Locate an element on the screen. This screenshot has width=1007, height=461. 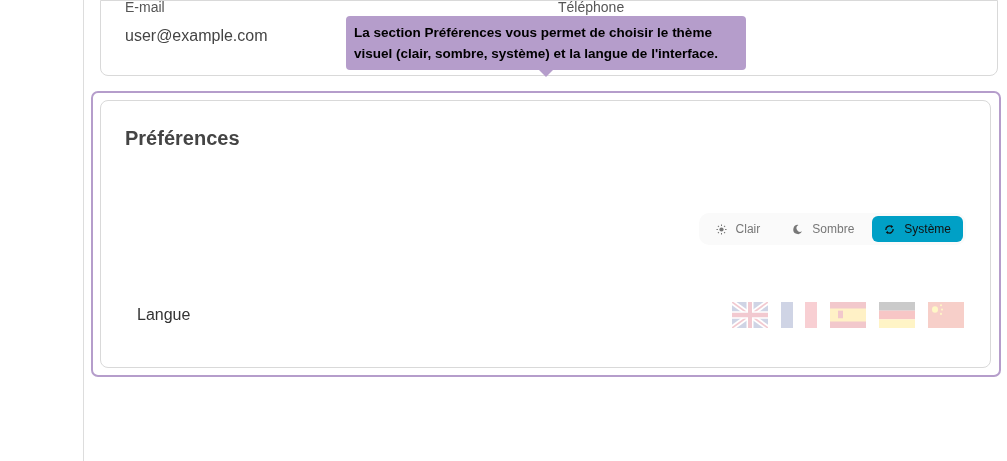
moon-icon is located at coordinates (798, 229).